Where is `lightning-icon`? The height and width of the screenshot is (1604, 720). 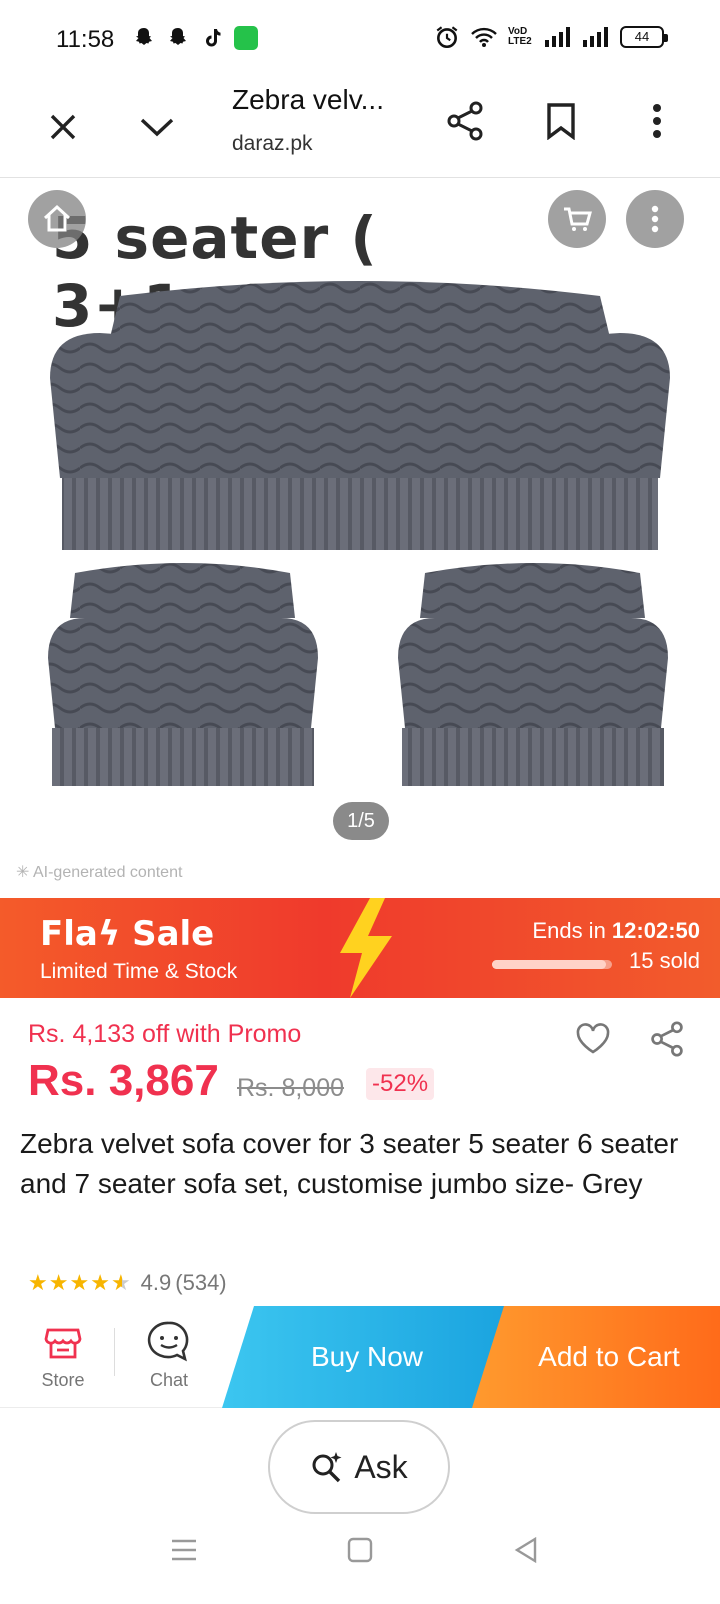 lightning-icon is located at coordinates (366, 948).